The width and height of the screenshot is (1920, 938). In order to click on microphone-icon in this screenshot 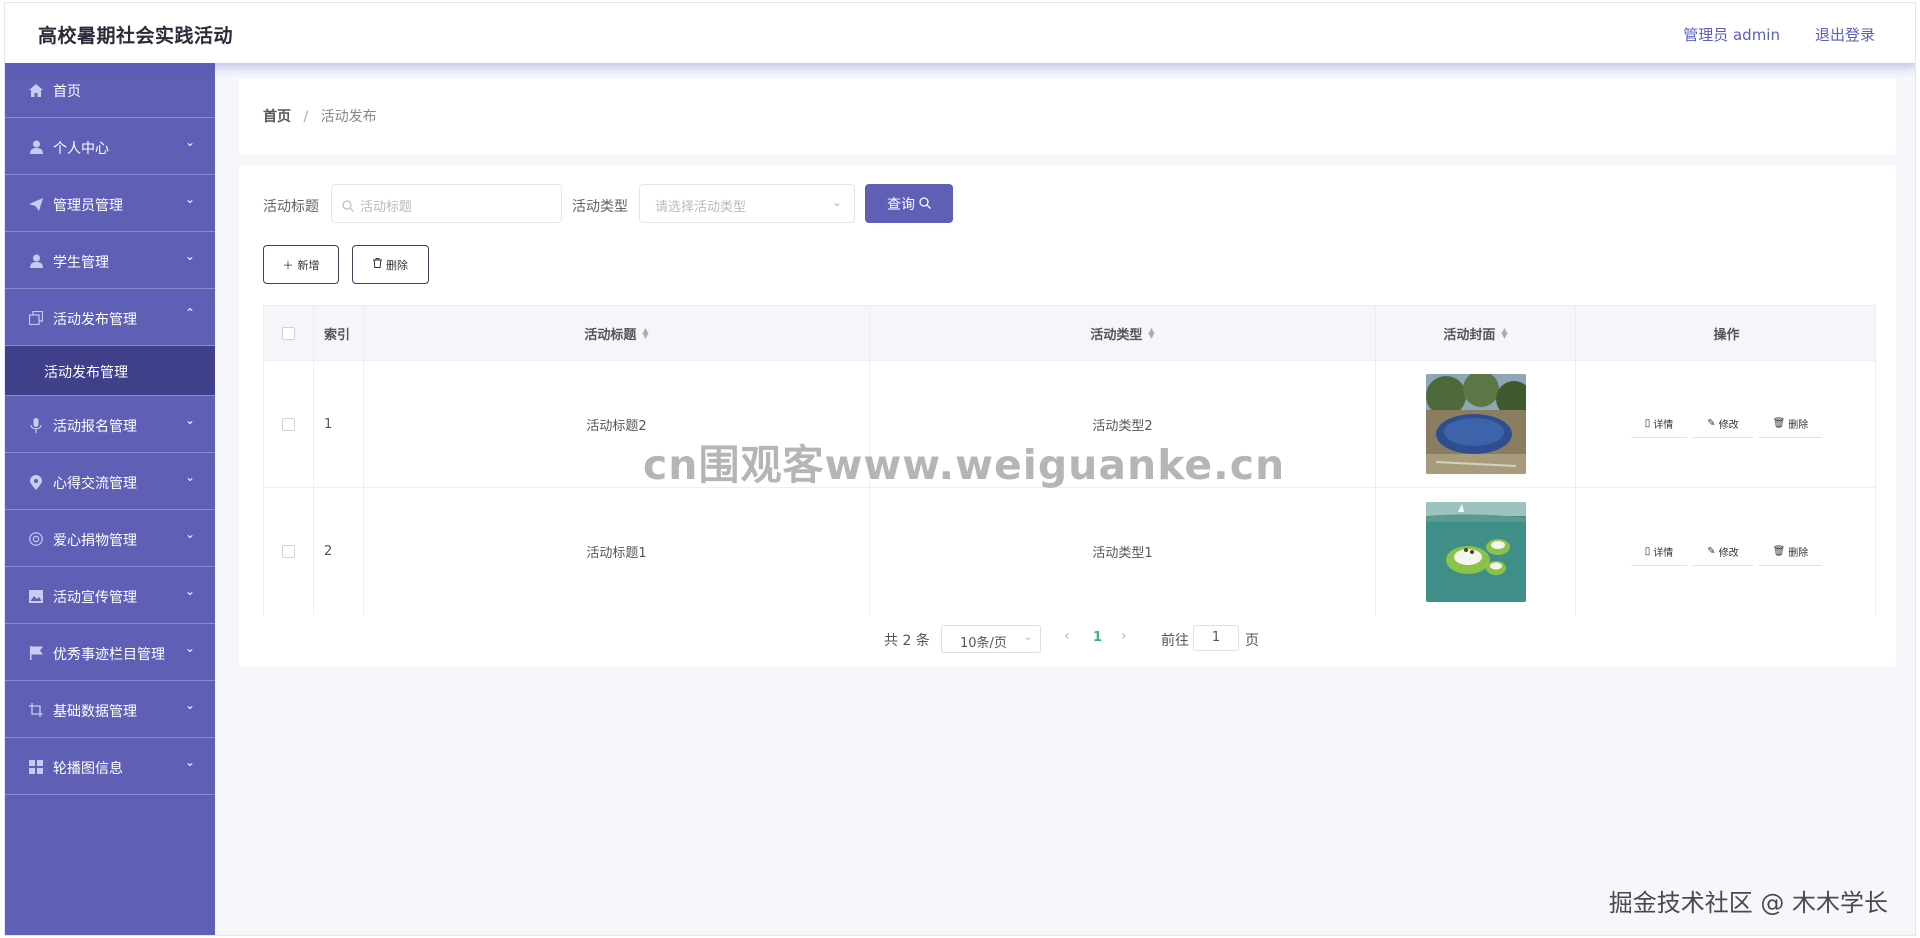, I will do `click(36, 425)`.